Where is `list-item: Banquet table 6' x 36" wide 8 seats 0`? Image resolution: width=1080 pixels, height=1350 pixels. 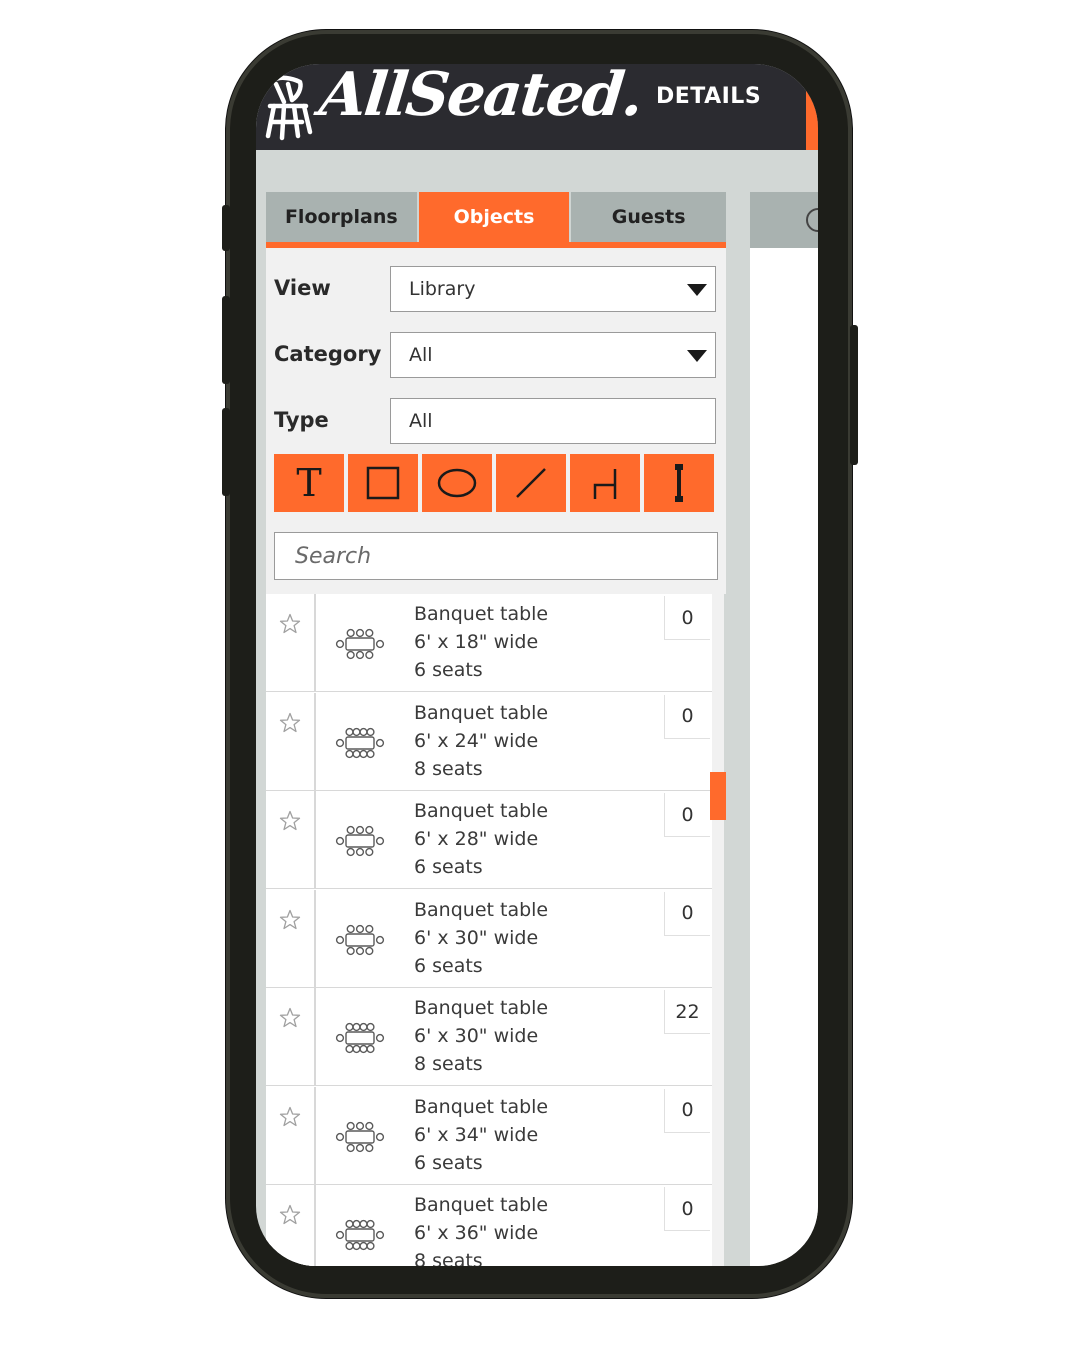
list-item: Banquet table 6' x 36" wide 8 seats 0 is located at coordinates (489, 1225).